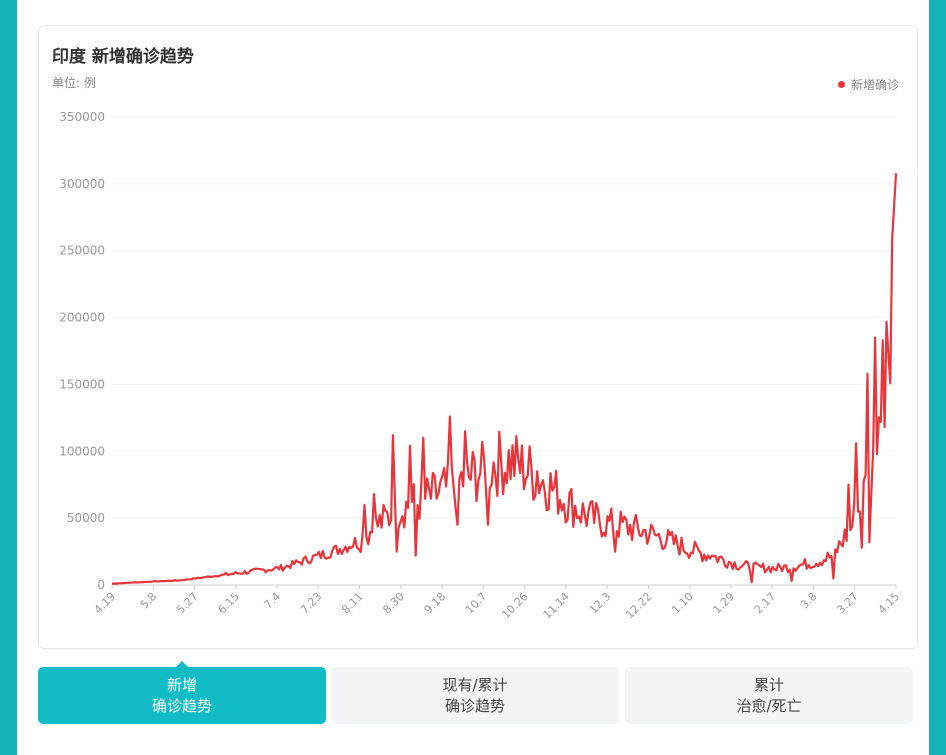 Image resolution: width=946 pixels, height=755 pixels. What do you see at coordinates (476, 603) in the screenshot?
I see `x-tick-label: 10.7` at bounding box center [476, 603].